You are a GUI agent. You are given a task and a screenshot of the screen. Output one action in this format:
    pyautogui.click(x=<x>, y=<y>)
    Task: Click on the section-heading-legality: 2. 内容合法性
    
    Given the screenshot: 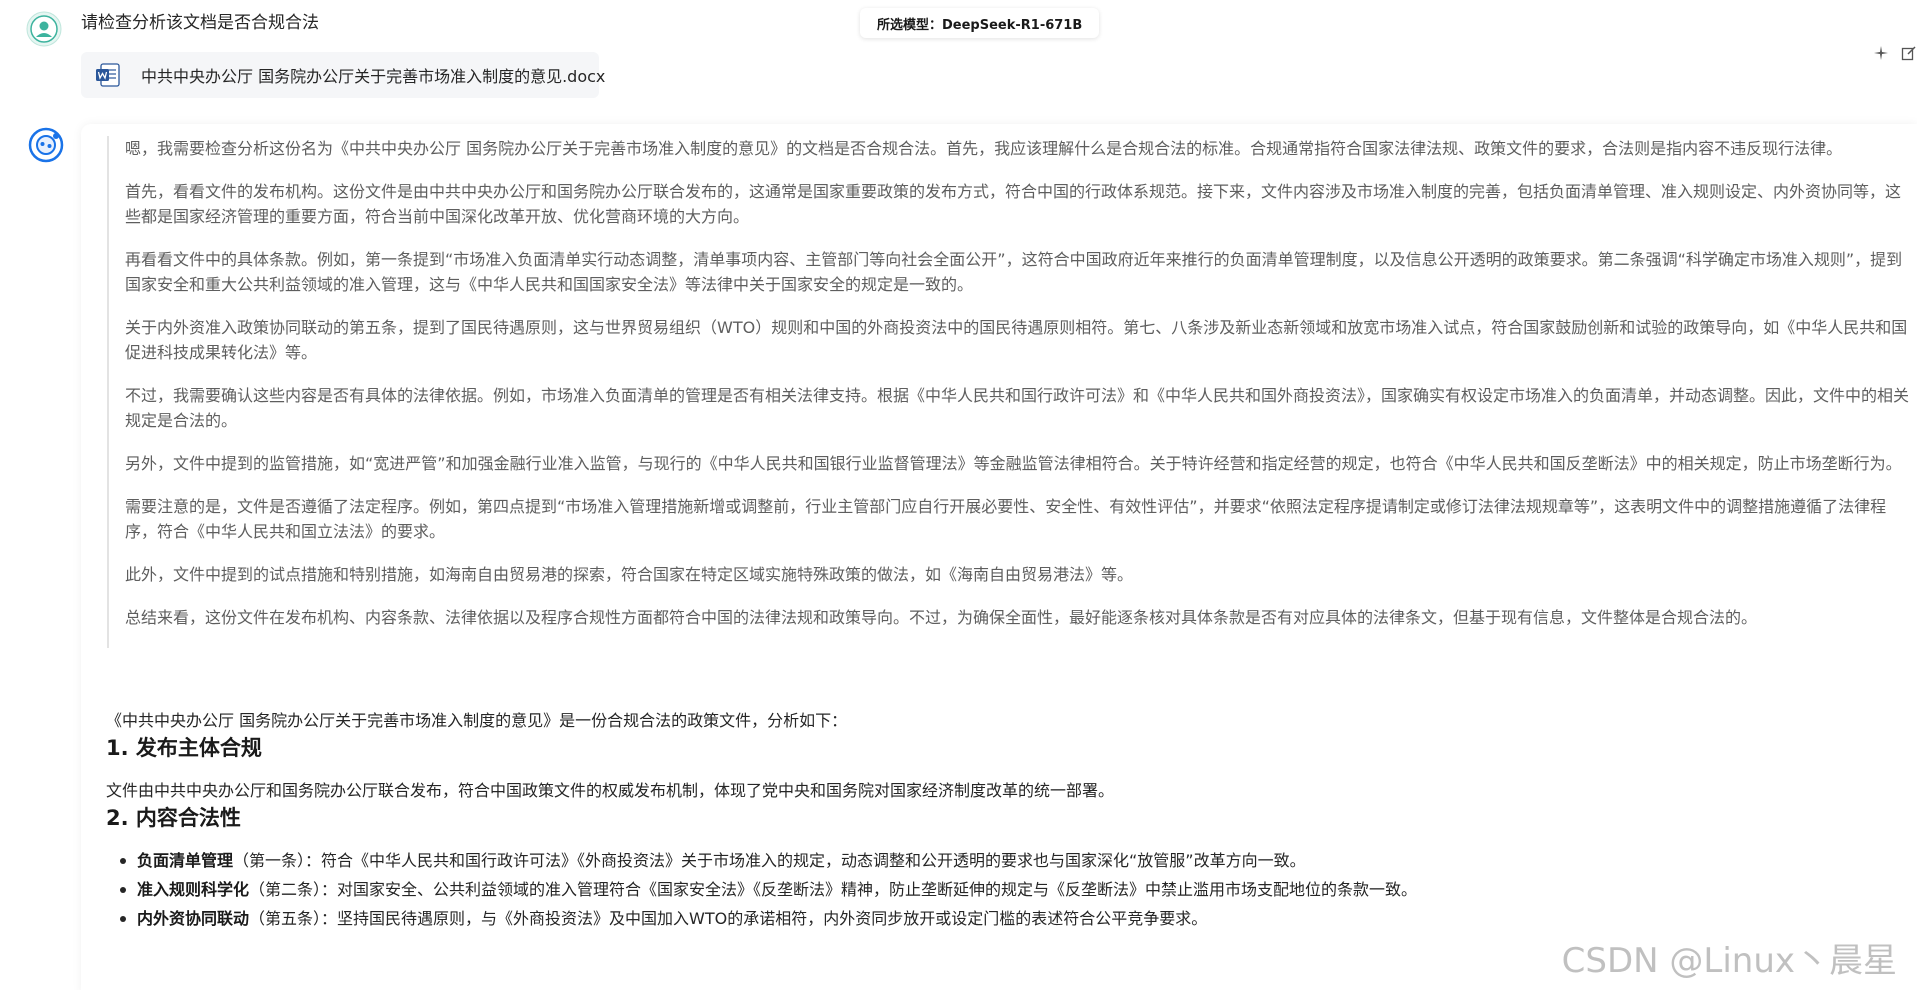 What is the action you would take?
    pyautogui.click(x=173, y=818)
    